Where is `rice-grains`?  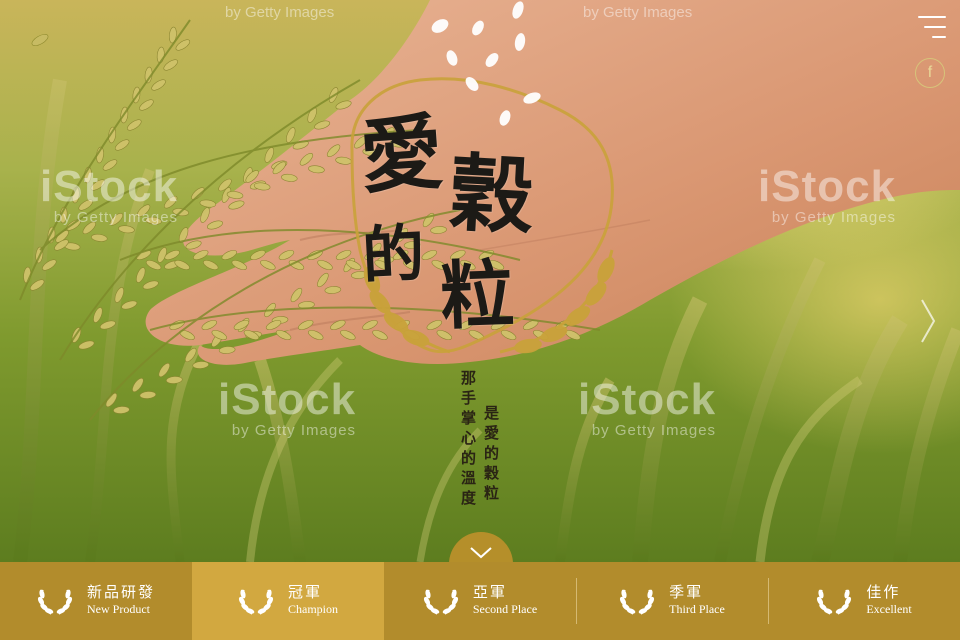
rice-grains is located at coordinates (486, 63).